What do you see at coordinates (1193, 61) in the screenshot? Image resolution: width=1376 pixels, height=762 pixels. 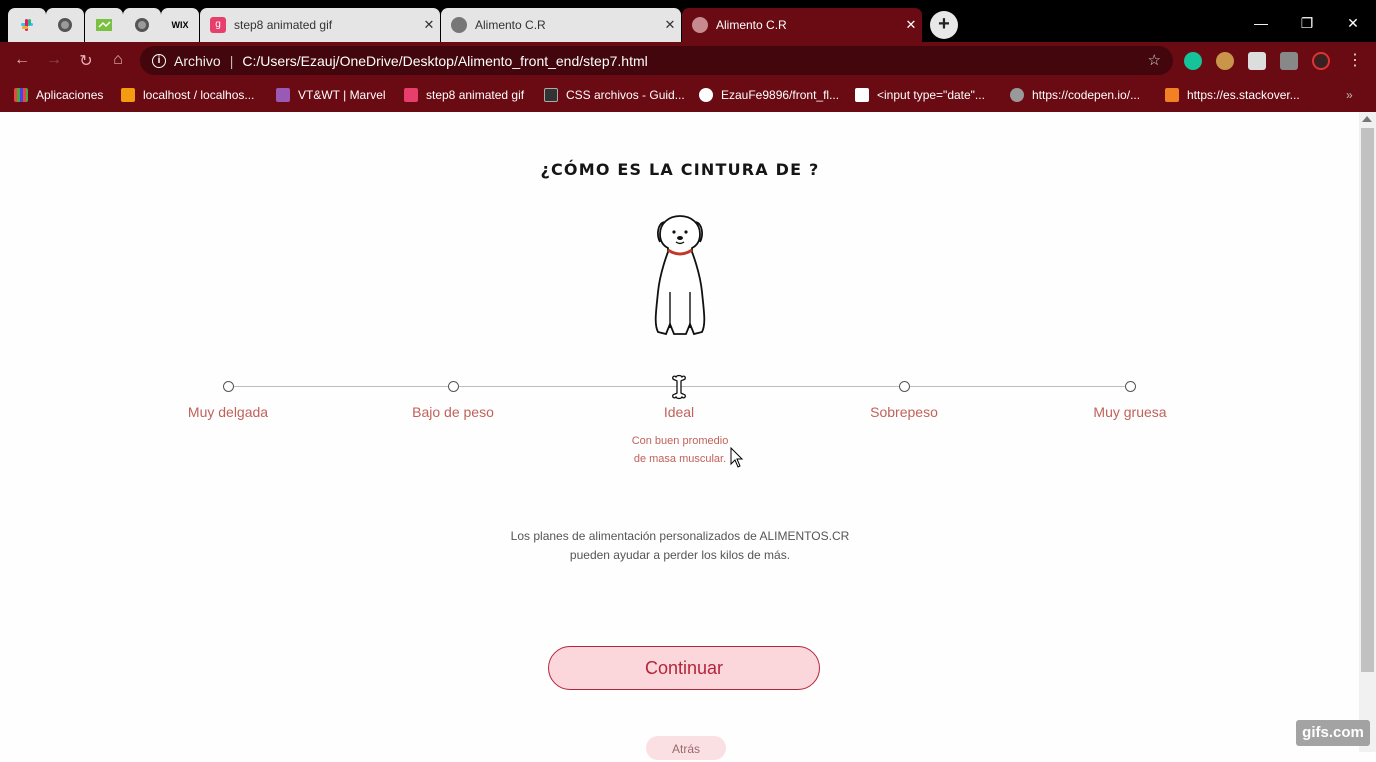 I see `grammarly-icon` at bounding box center [1193, 61].